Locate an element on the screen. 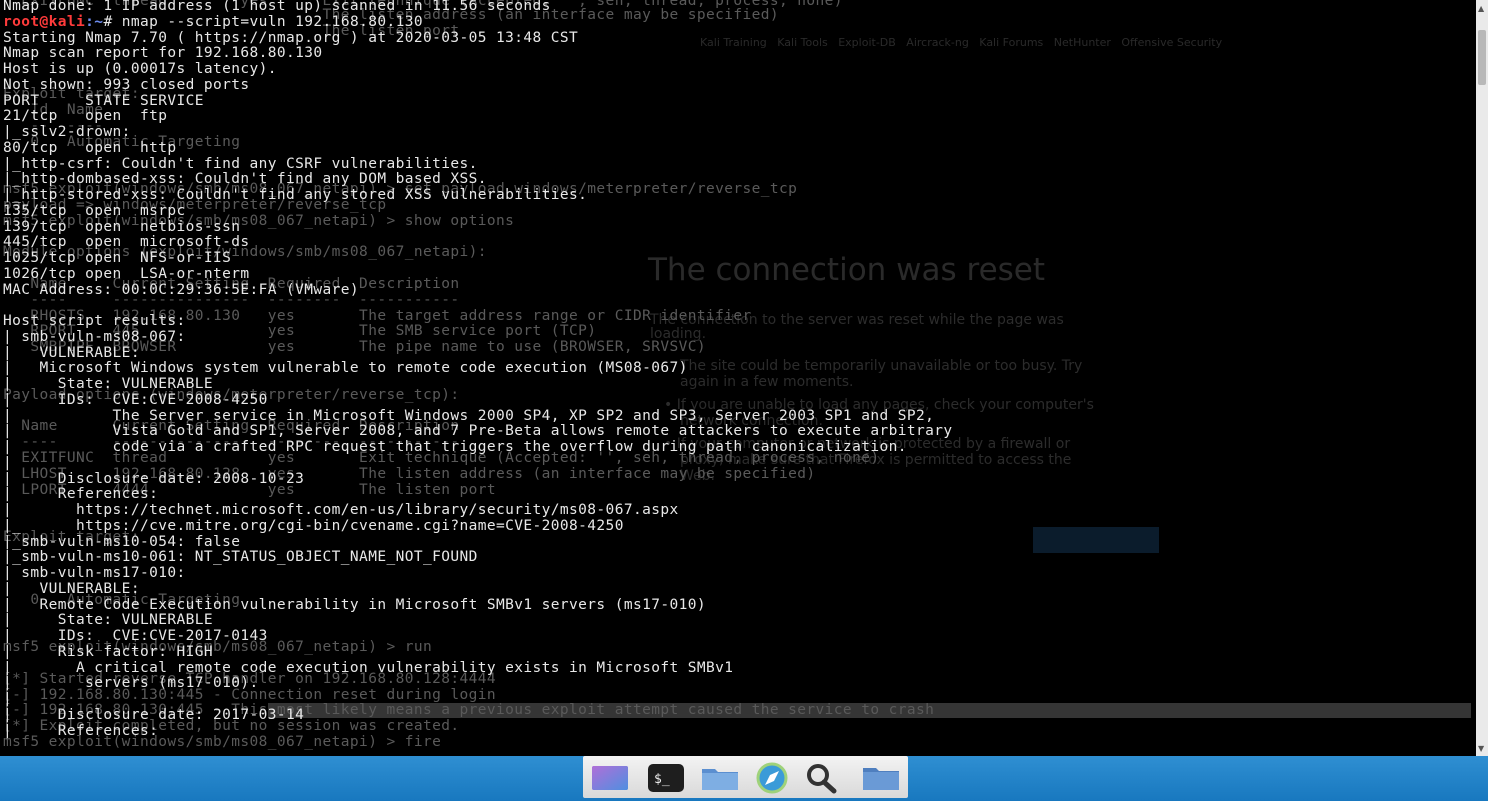  terminal-line: 139/tcp open netbios-ssn is located at coordinates (122, 226).